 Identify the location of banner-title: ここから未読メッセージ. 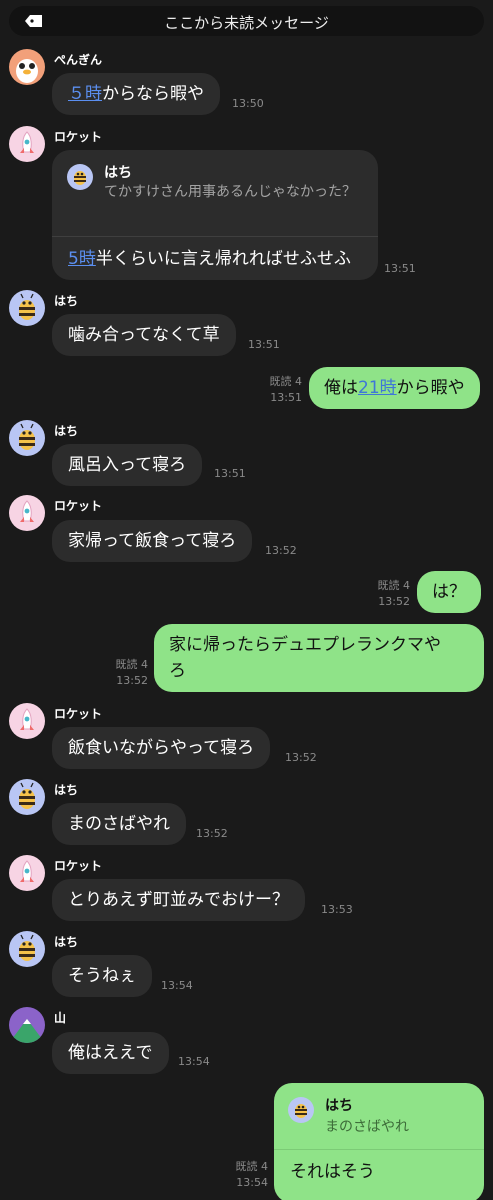
(246, 23).